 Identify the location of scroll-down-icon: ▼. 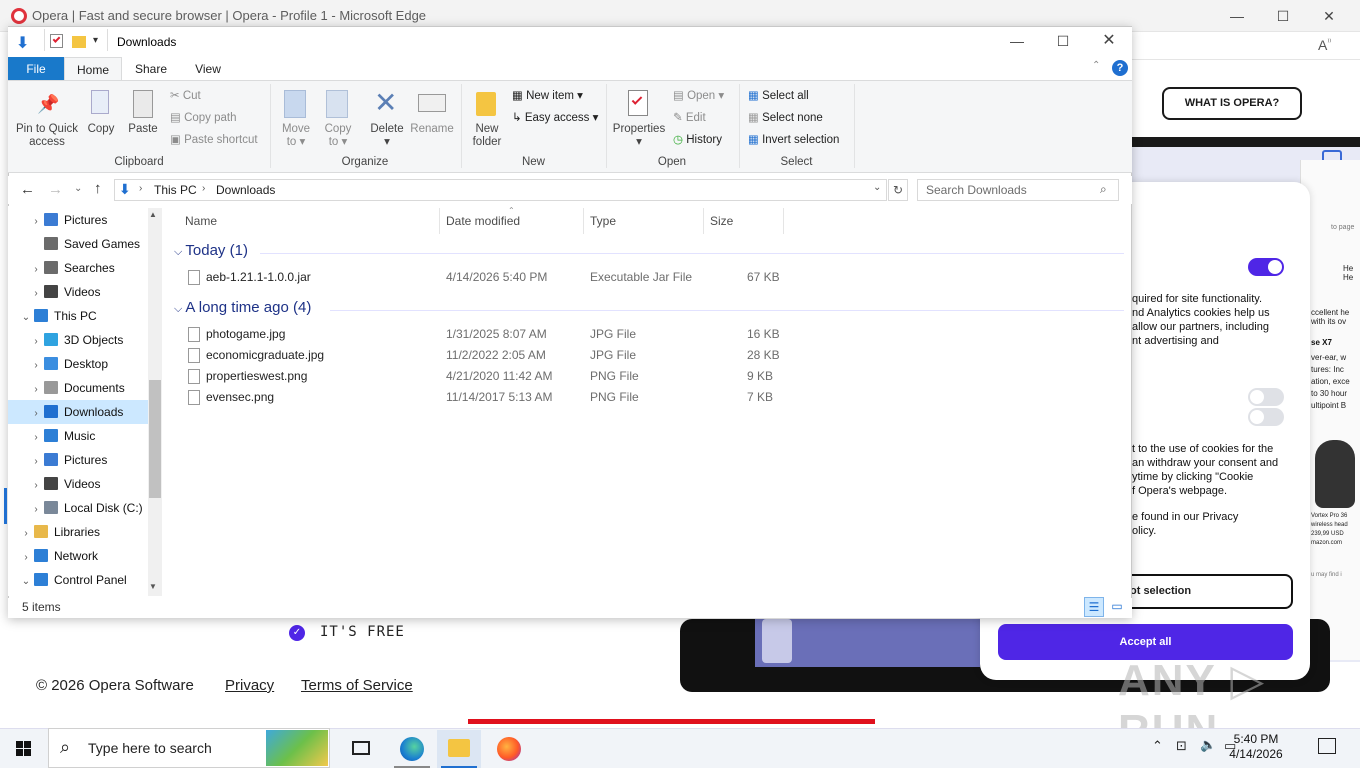
(153, 586).